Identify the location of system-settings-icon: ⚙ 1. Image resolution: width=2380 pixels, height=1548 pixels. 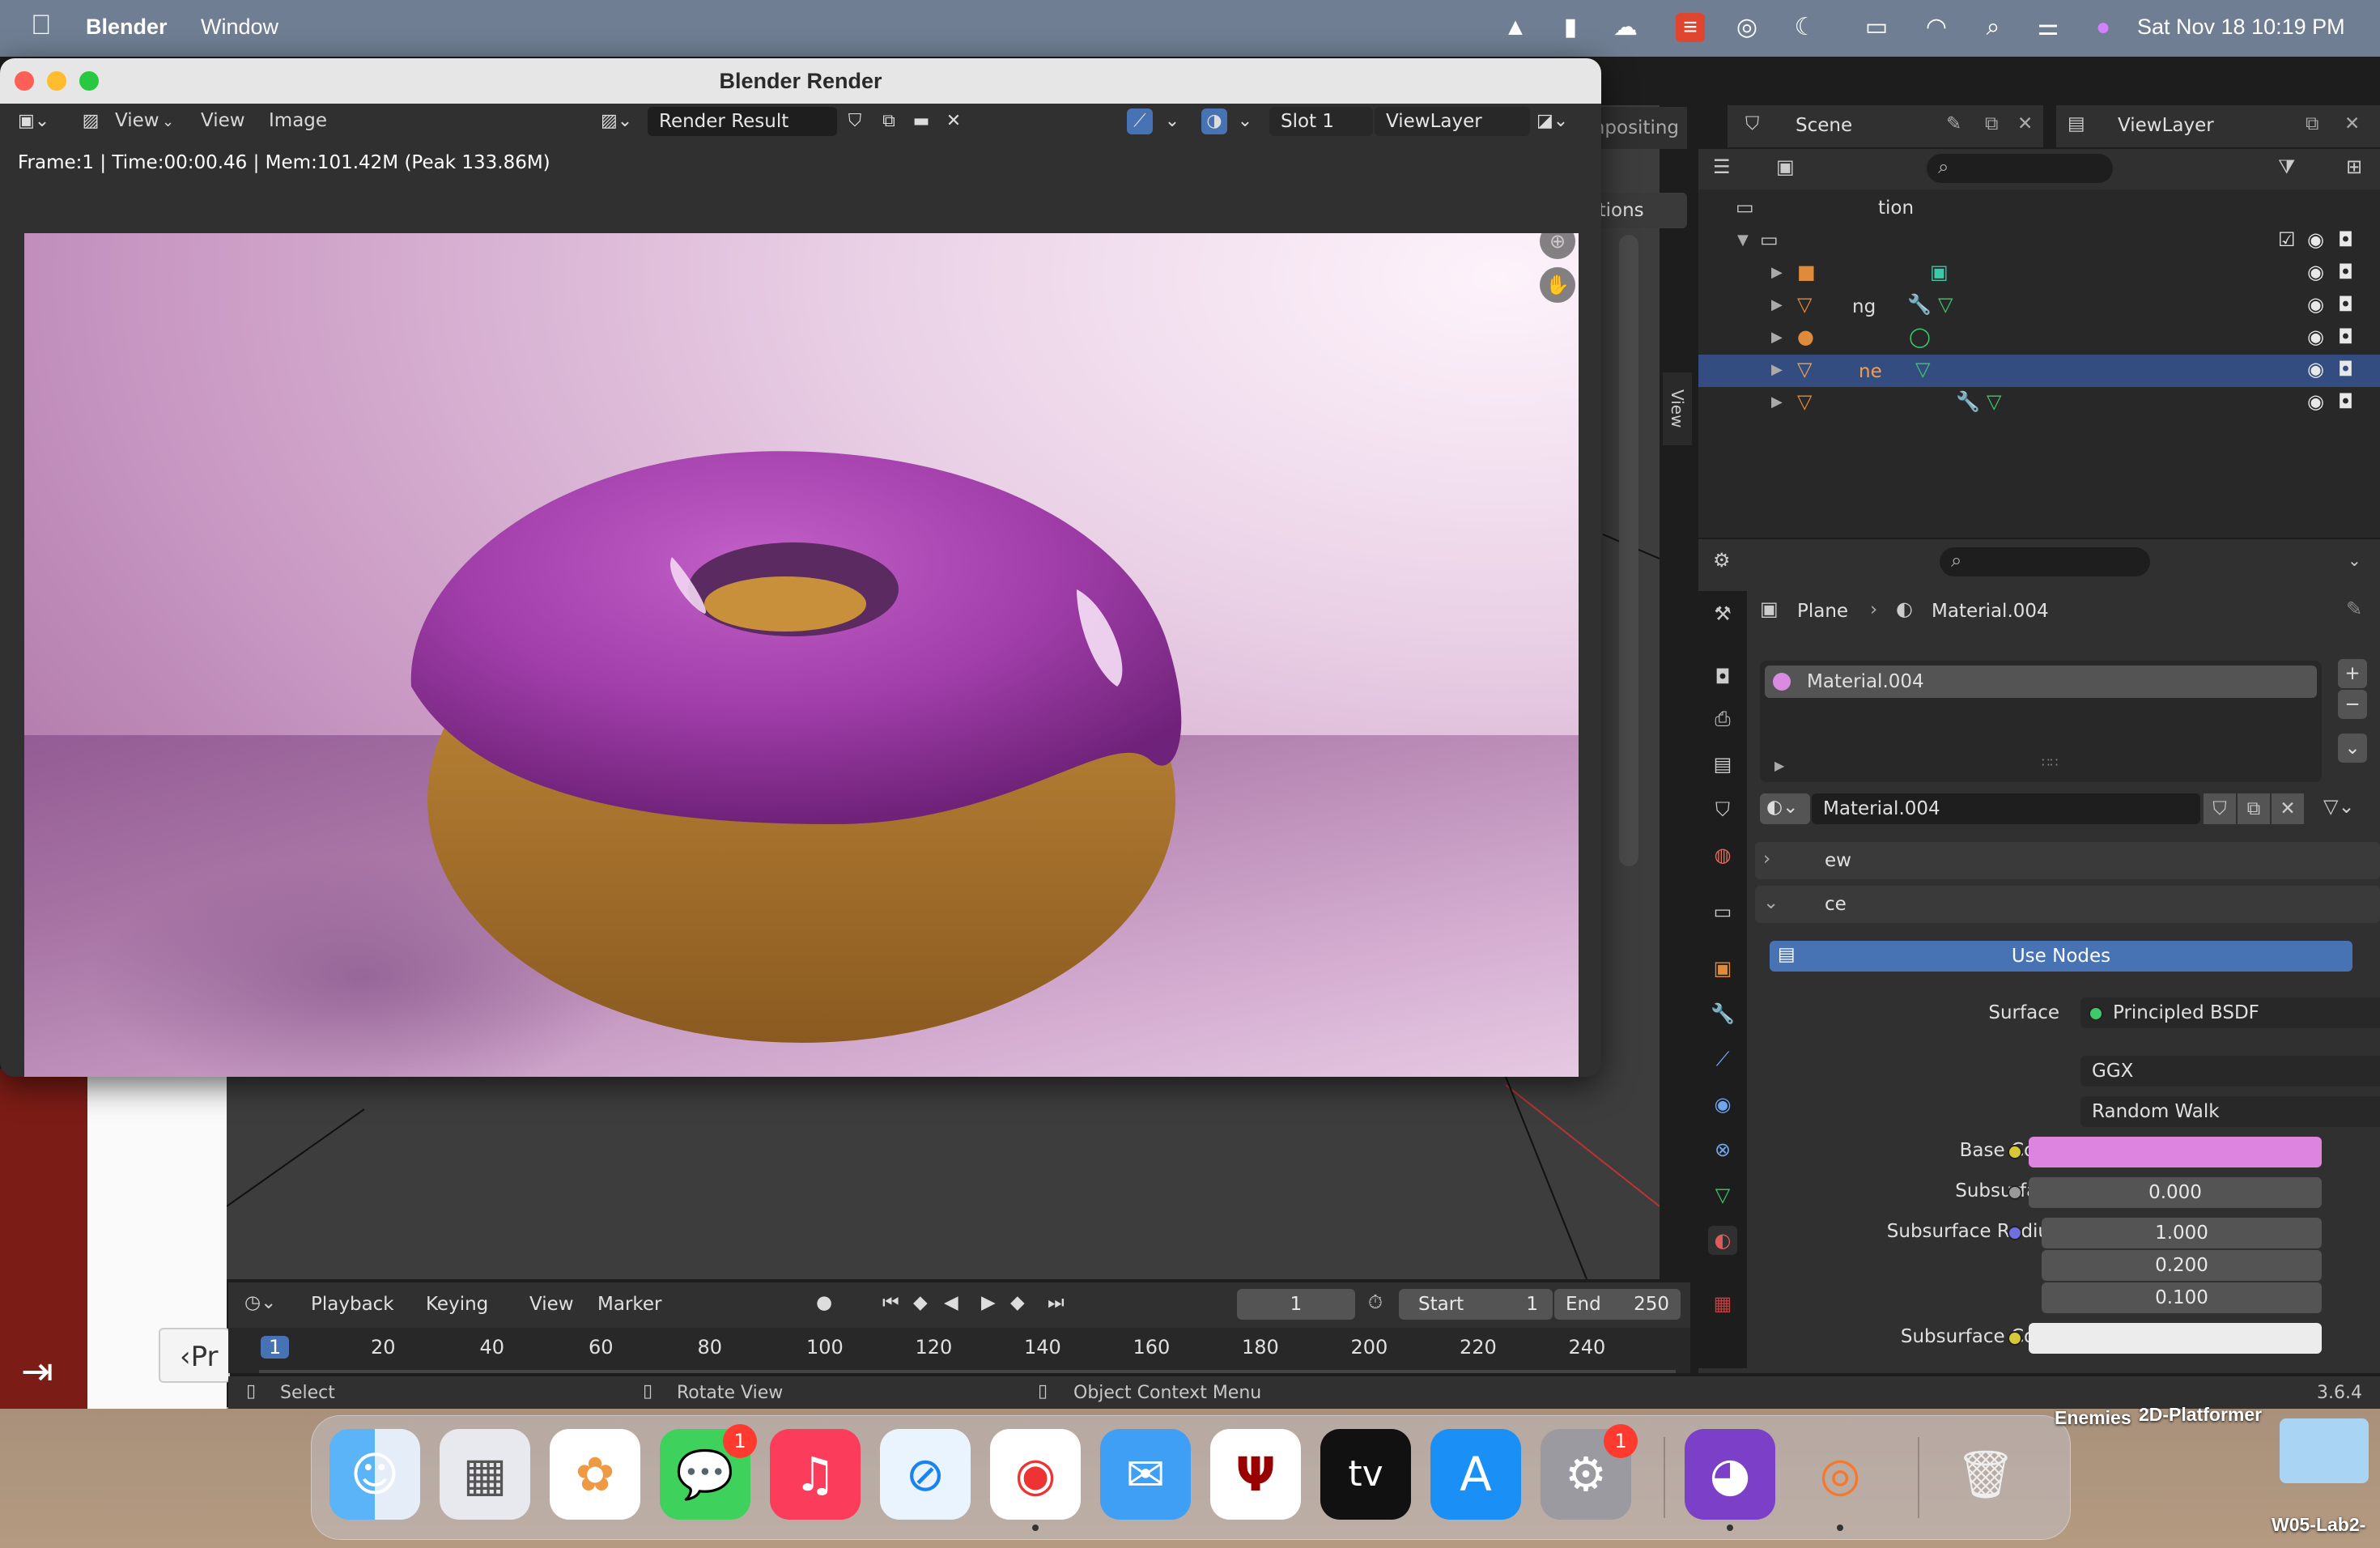
(1589, 1472).